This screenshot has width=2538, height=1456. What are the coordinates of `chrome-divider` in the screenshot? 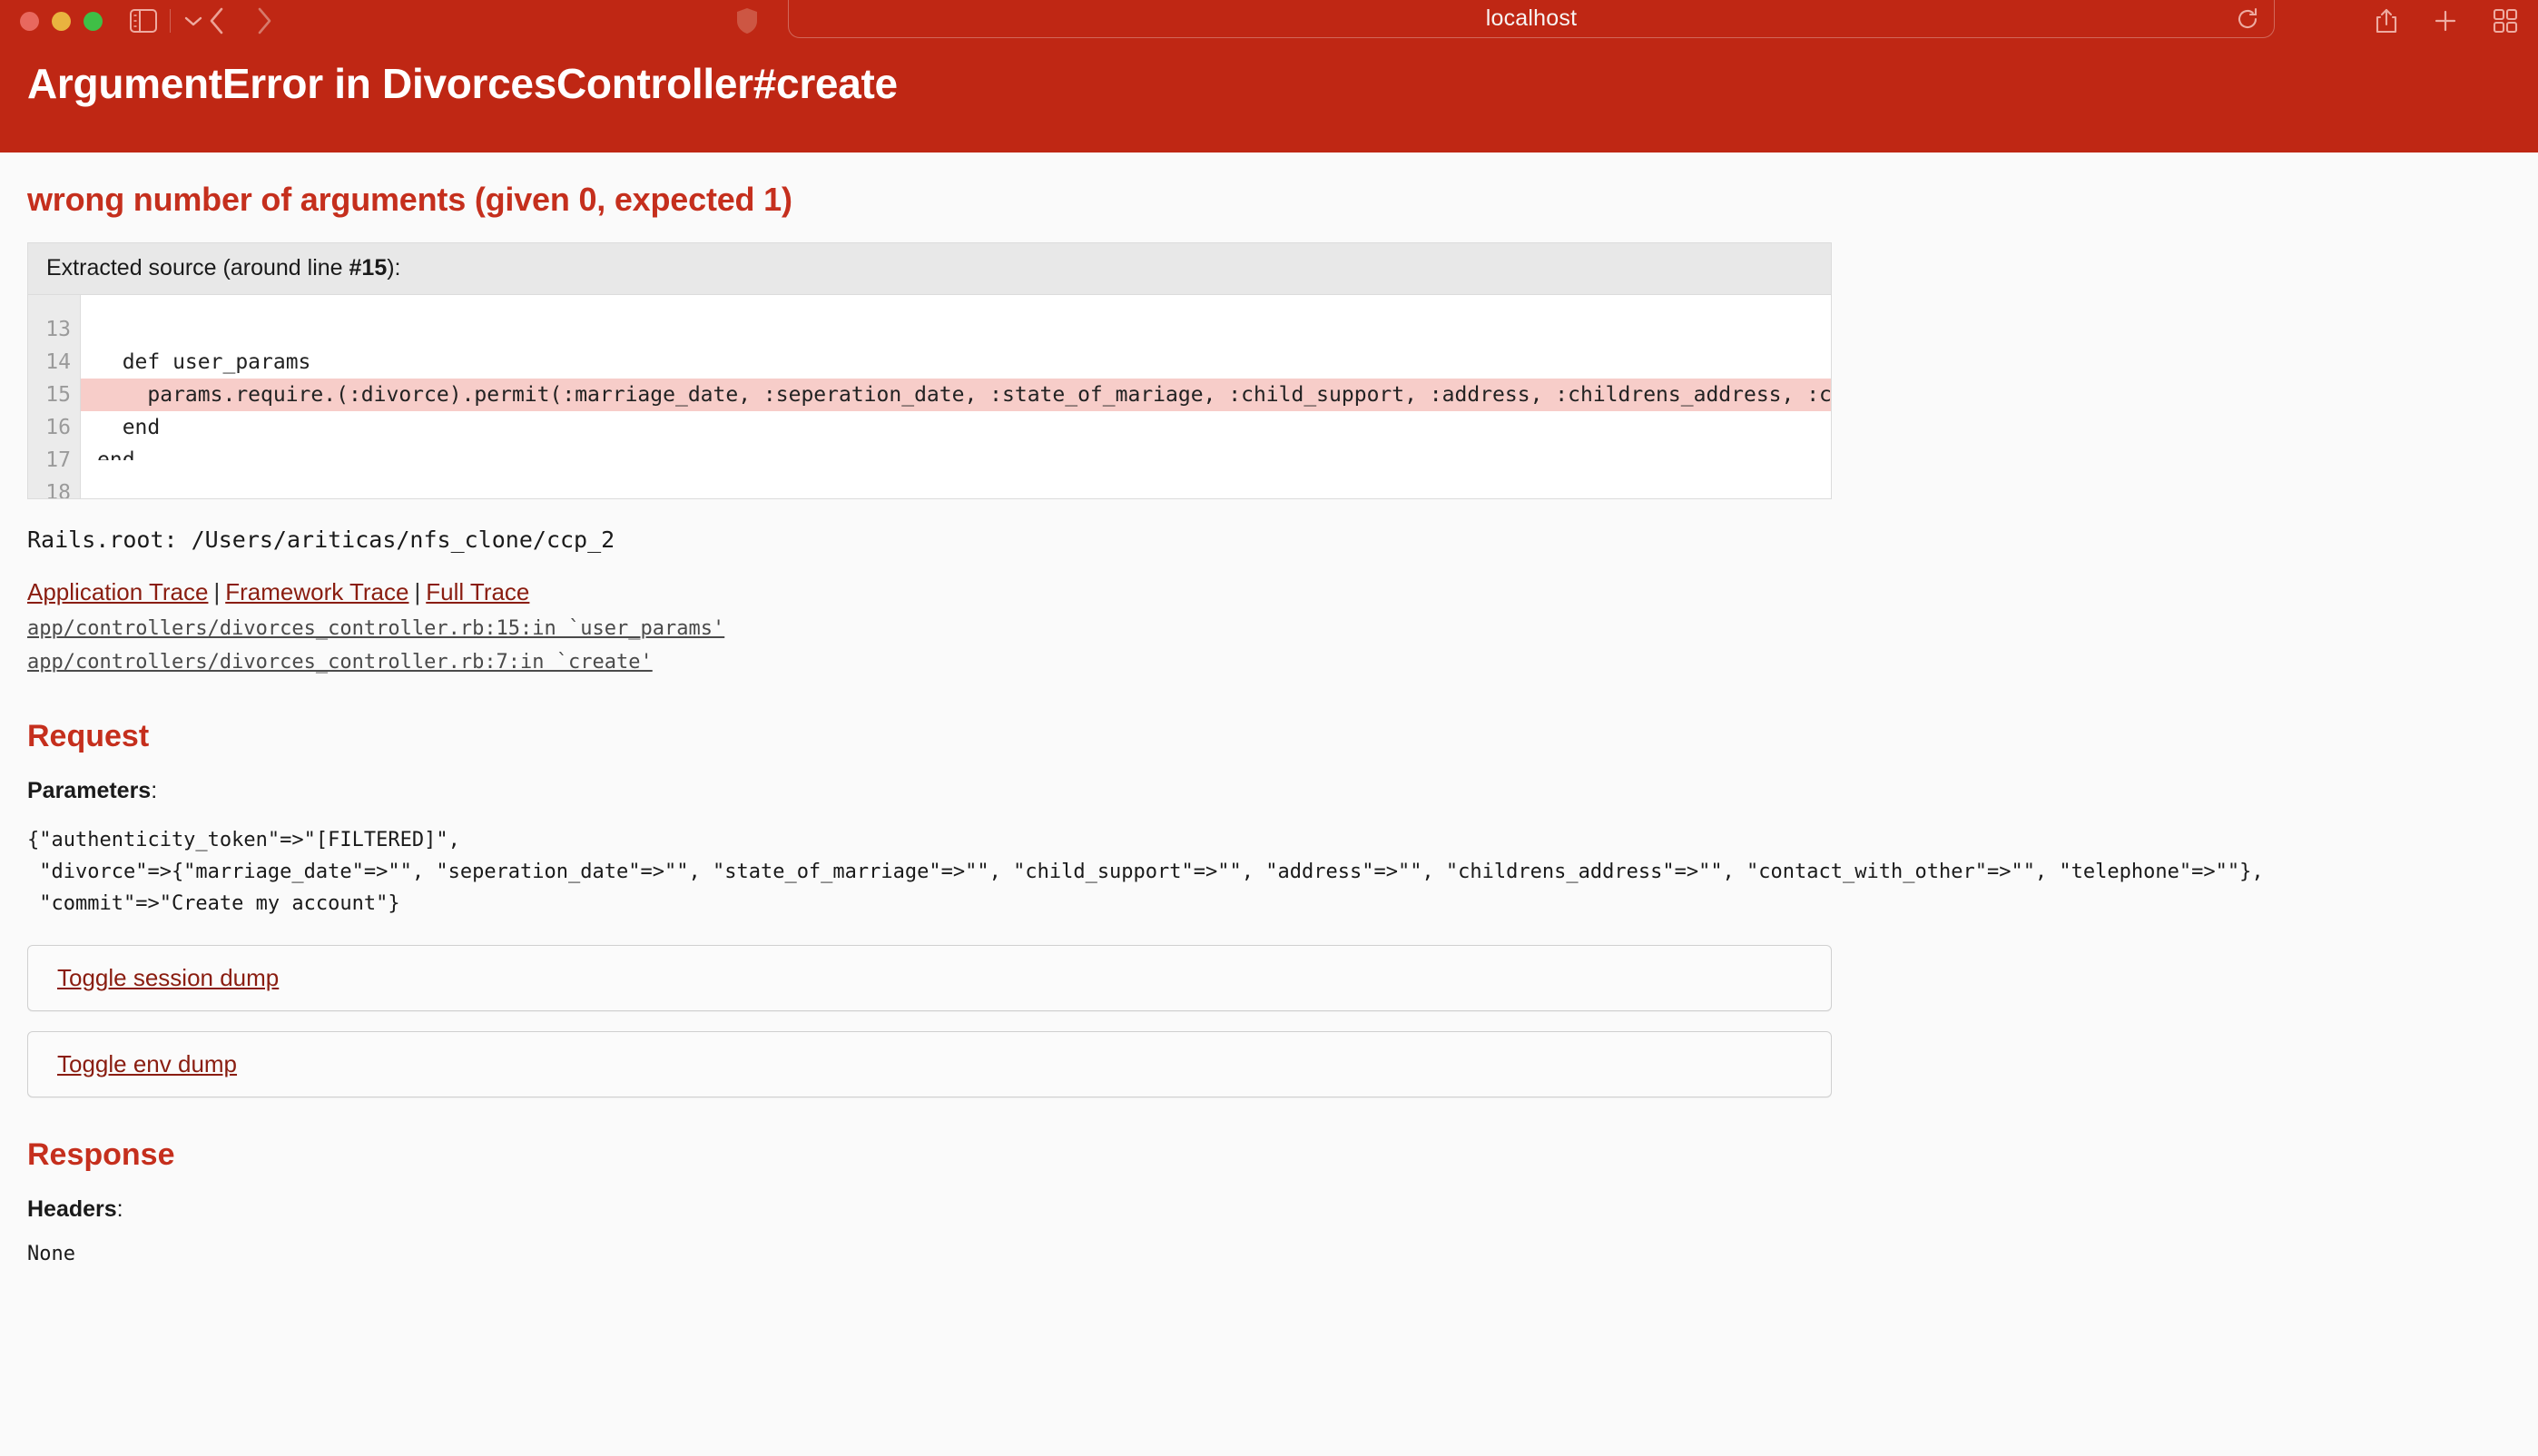 It's located at (170, 21).